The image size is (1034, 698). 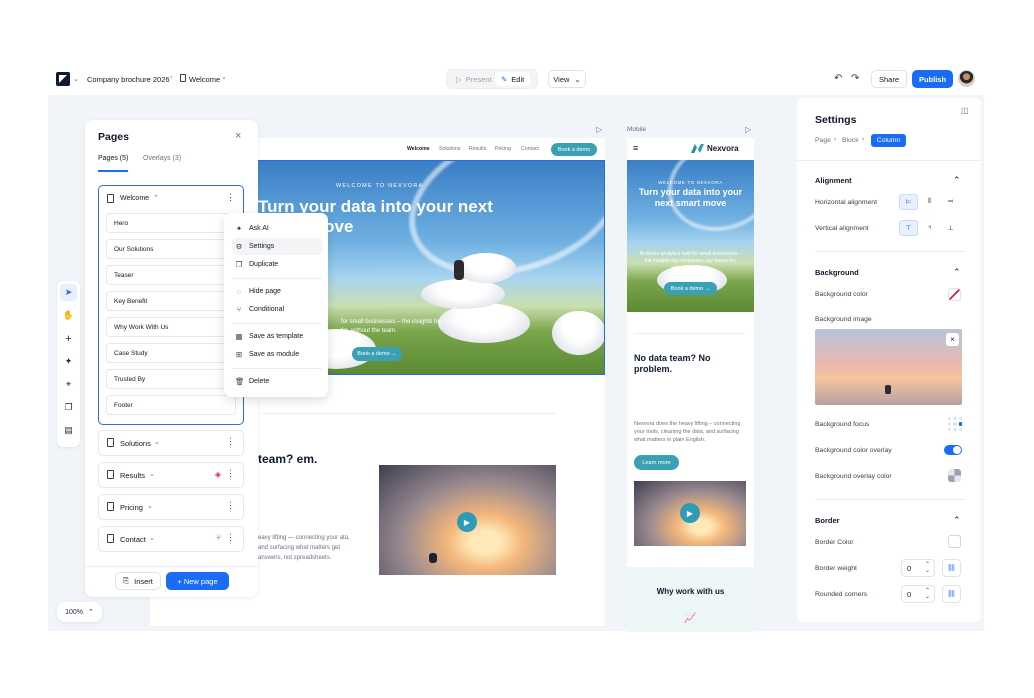 What do you see at coordinates (918, 594) in the screenshot?
I see `rounded-corners-input: 0 ⌃ ⌄` at bounding box center [918, 594].